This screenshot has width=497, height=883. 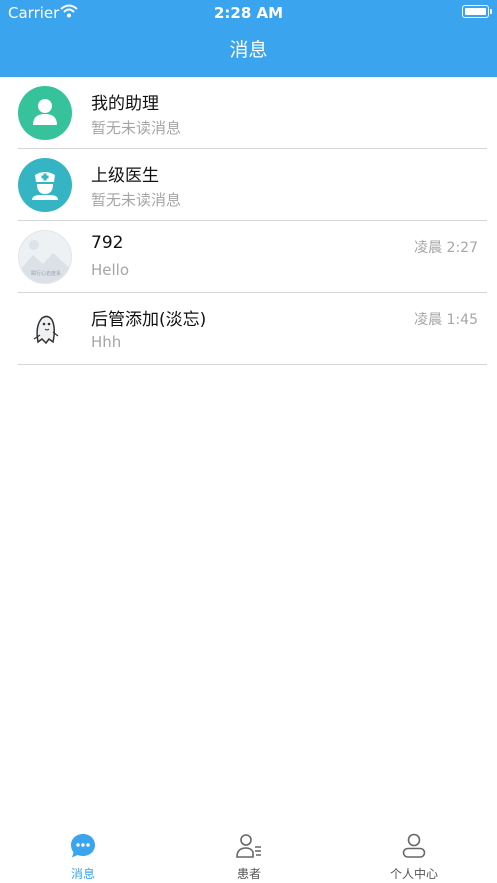 What do you see at coordinates (110, 270) in the screenshot?
I see `conversation-preview: Hello` at bounding box center [110, 270].